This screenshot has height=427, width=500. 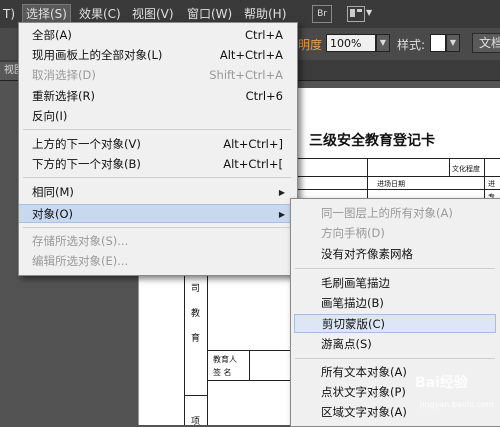 What do you see at coordinates (264, 96) in the screenshot?
I see `menu-item-shortcut: Ctrl+6` at bounding box center [264, 96].